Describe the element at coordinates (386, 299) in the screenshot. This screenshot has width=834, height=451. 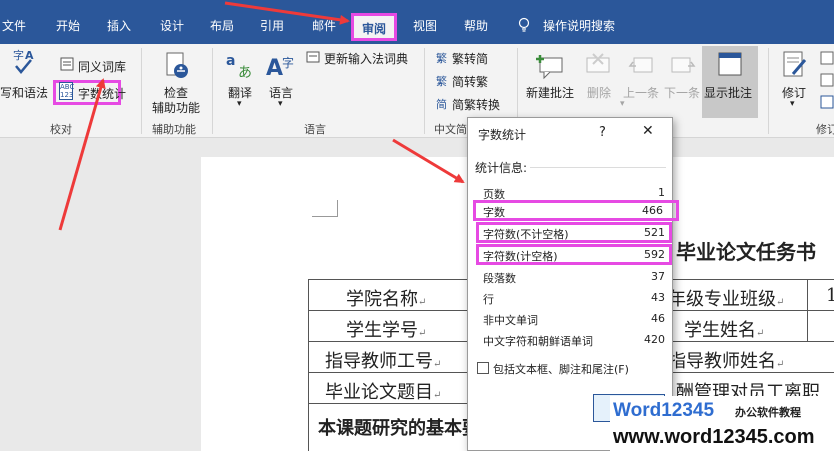
I see `table-cell: 学院名称↵` at that location.